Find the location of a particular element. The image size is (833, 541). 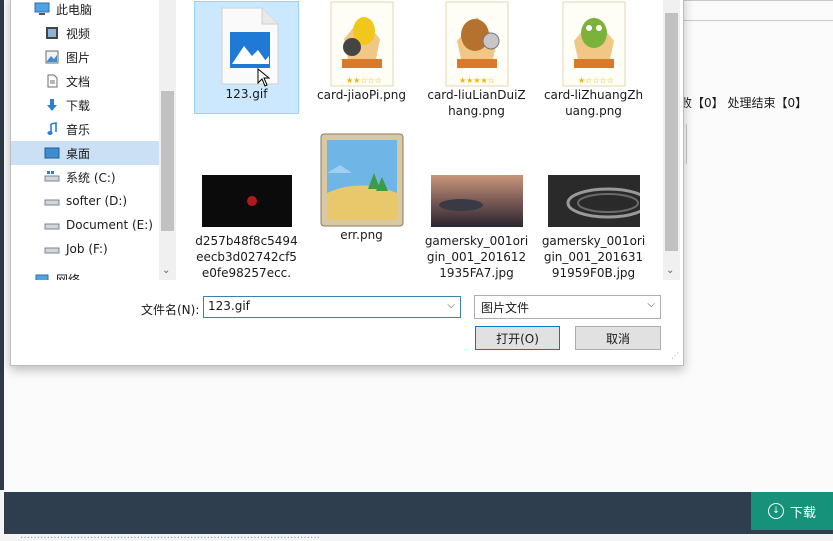

mouse-cursor-icon is located at coordinates (263, 77).